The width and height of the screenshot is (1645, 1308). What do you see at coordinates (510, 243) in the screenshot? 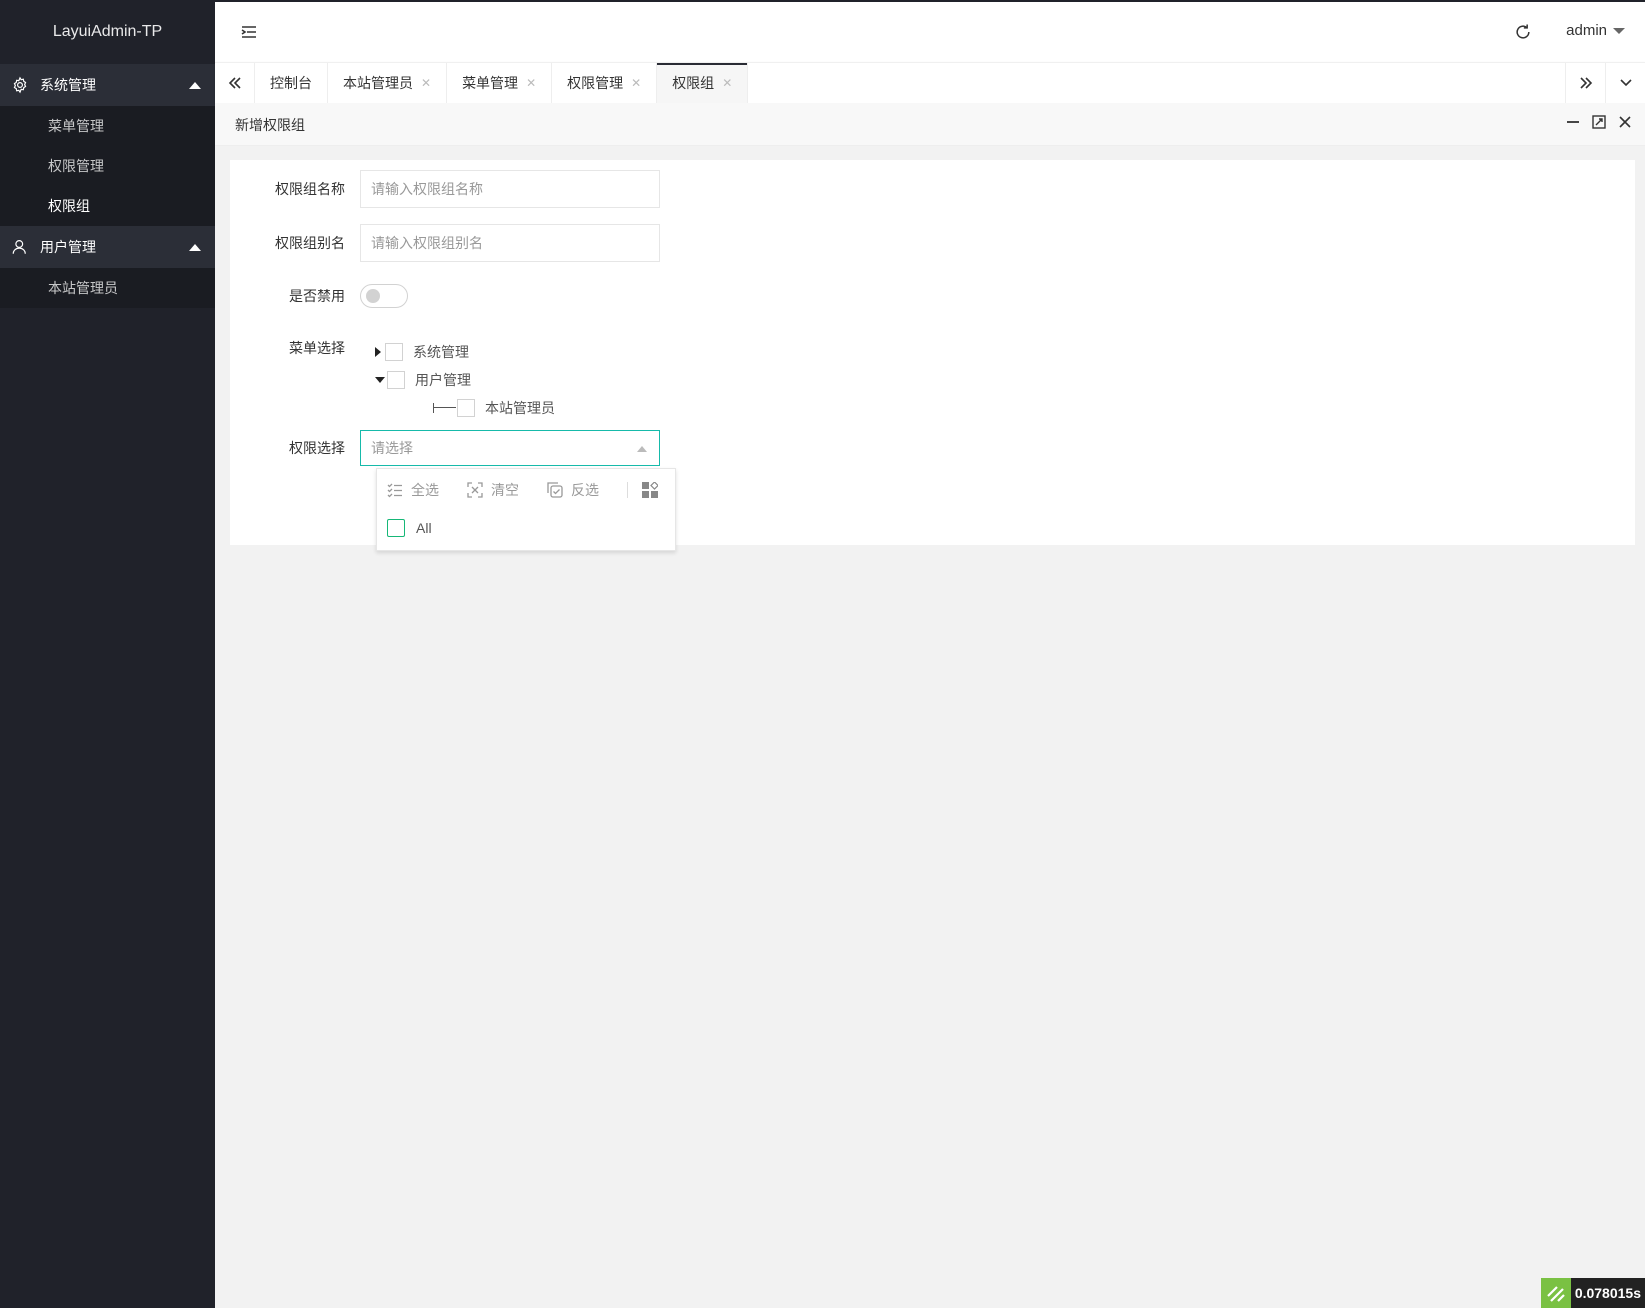
I see `alias-field` at bounding box center [510, 243].